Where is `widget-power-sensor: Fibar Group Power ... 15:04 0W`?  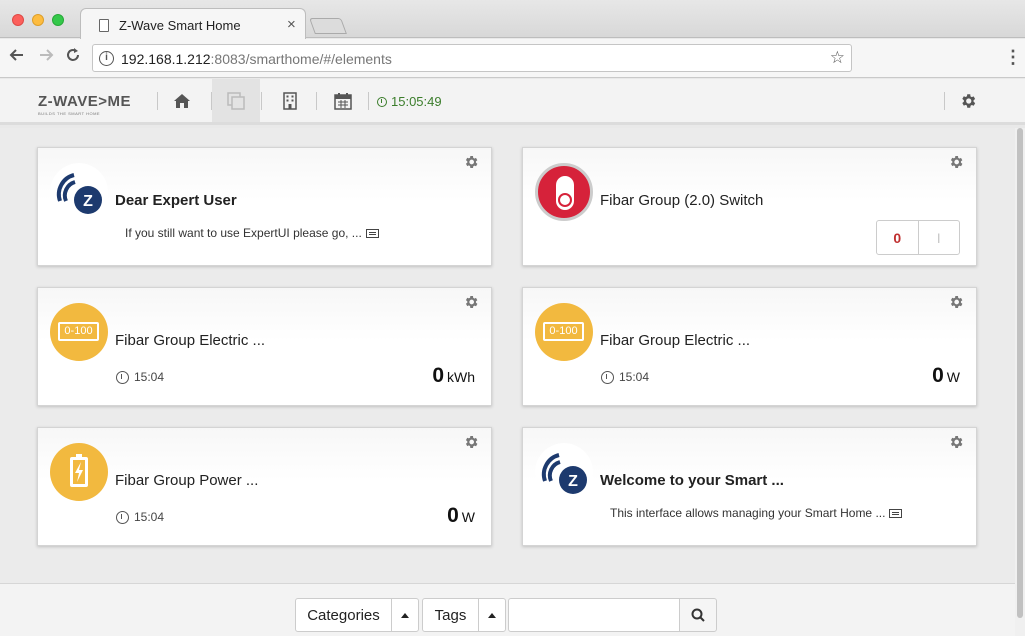 widget-power-sensor: Fibar Group Power ... 15:04 0W is located at coordinates (264, 486).